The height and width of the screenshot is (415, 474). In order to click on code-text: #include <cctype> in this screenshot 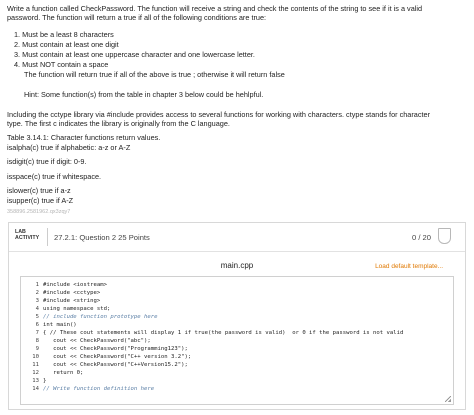, I will do `click(71, 293)`.